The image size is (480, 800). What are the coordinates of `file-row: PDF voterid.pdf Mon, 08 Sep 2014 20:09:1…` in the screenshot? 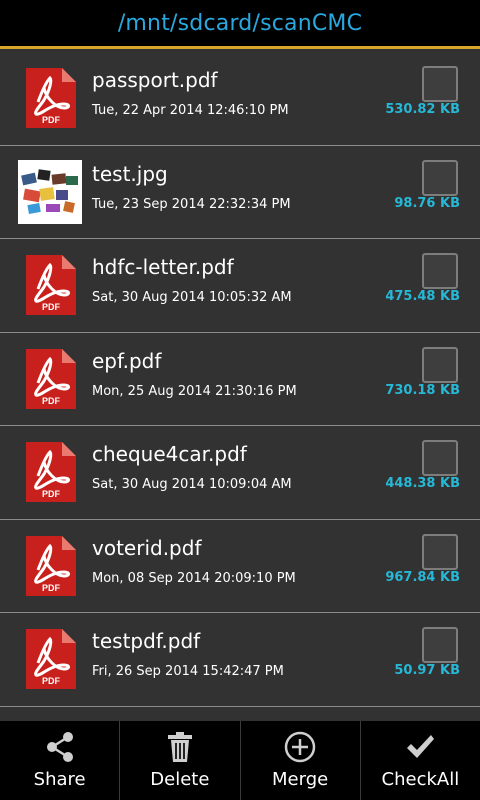 It's located at (240, 566).